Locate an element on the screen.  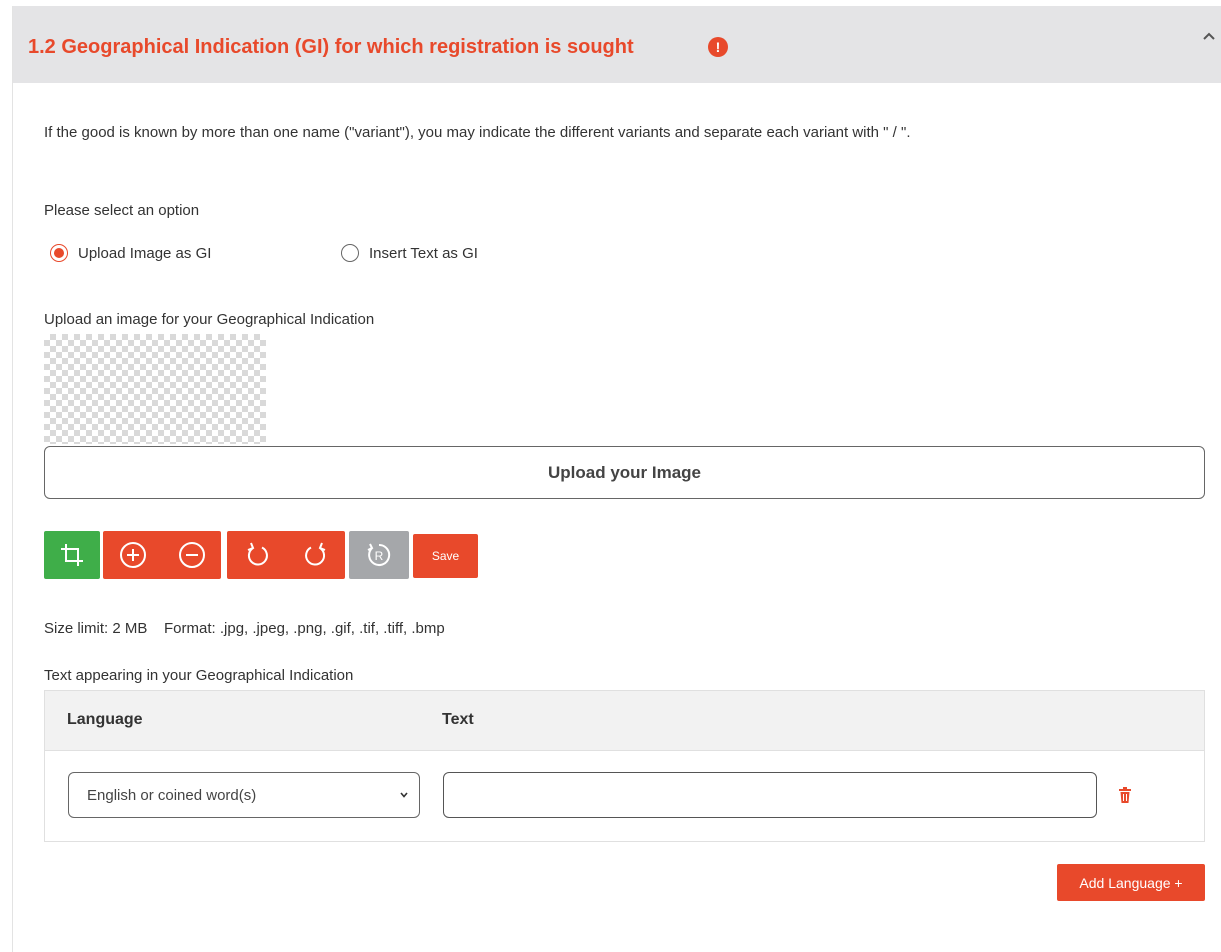
zoom-in-icon is located at coordinates (133, 555).